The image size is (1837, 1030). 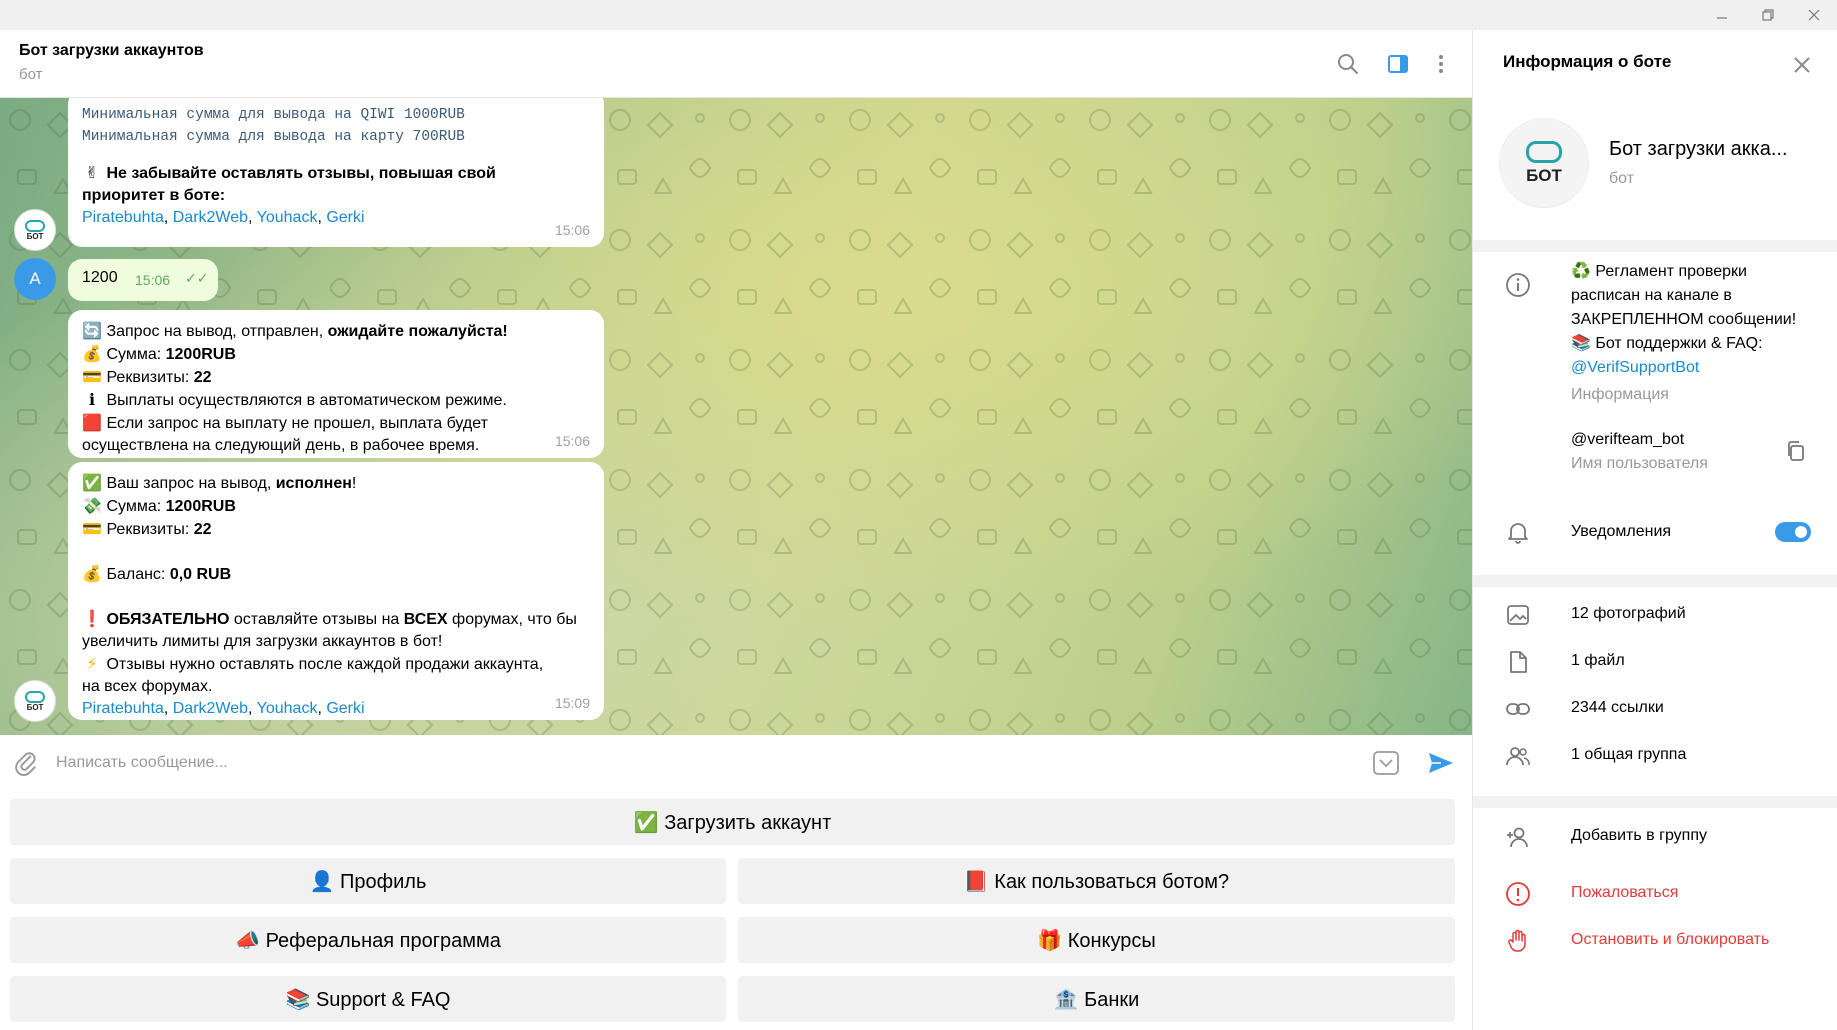 What do you see at coordinates (1621, 531) in the screenshot?
I see `notifications-label: Уведомления` at bounding box center [1621, 531].